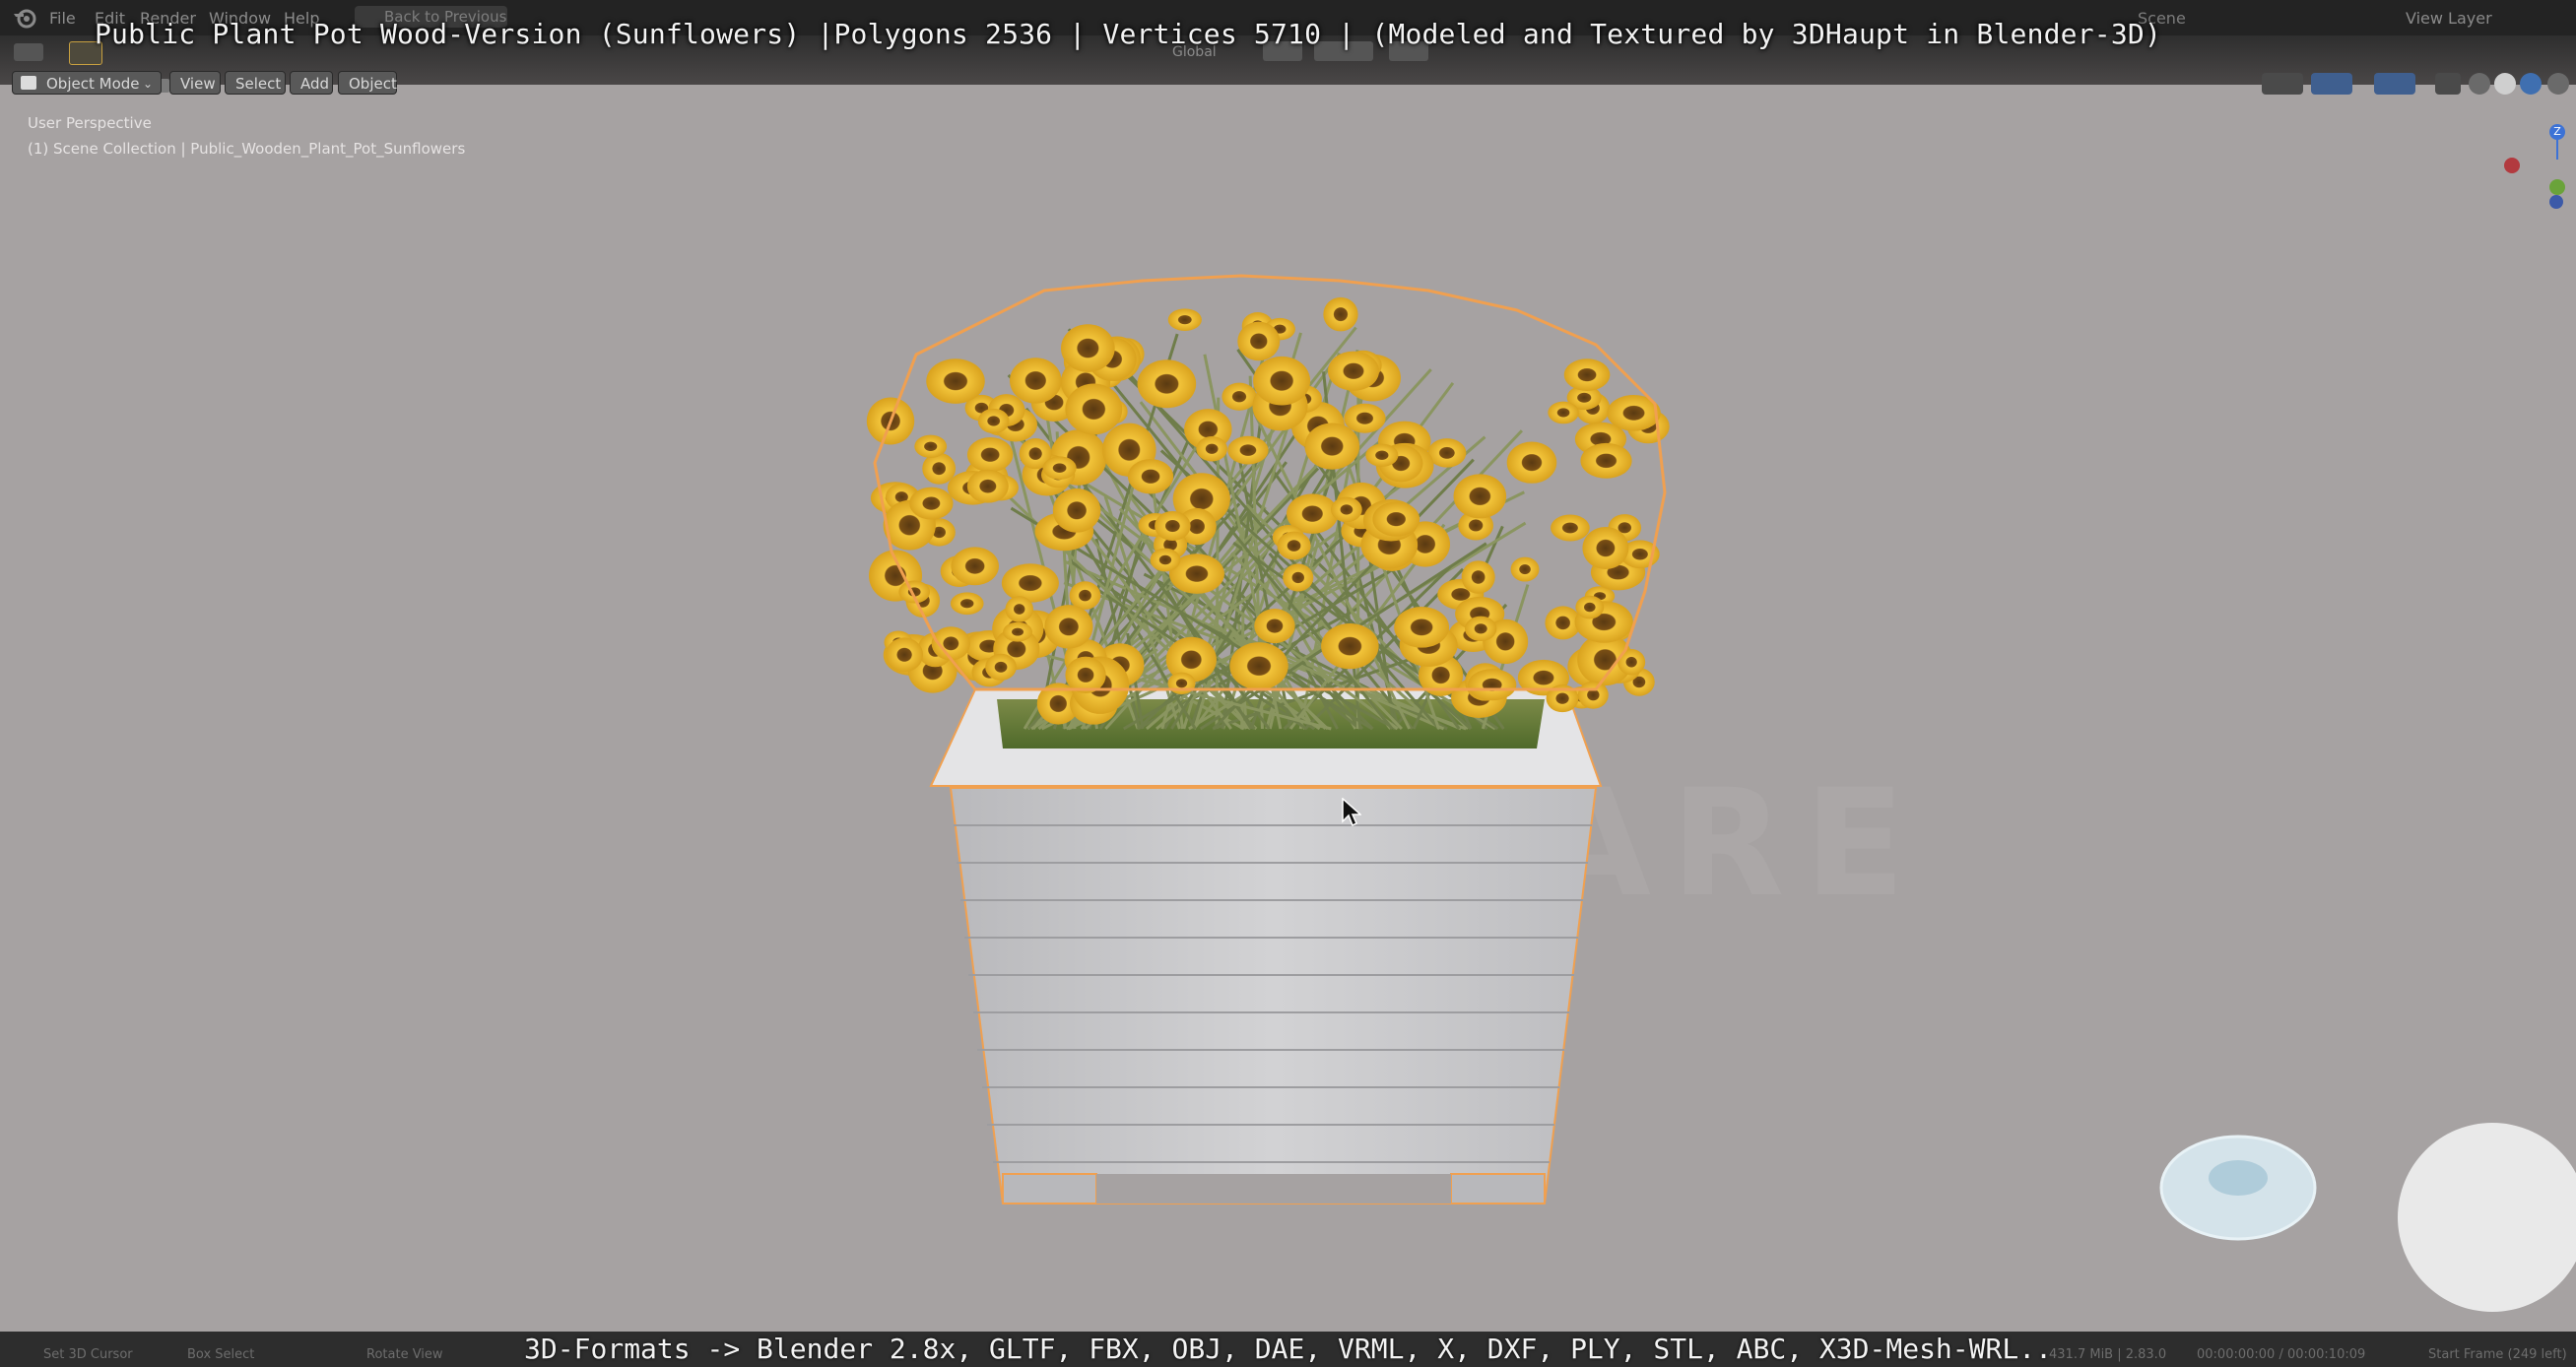 This screenshot has height=1367, width=2576. Describe the element at coordinates (1050, 1189) in the screenshot. I see `pot-foot-left` at that location.